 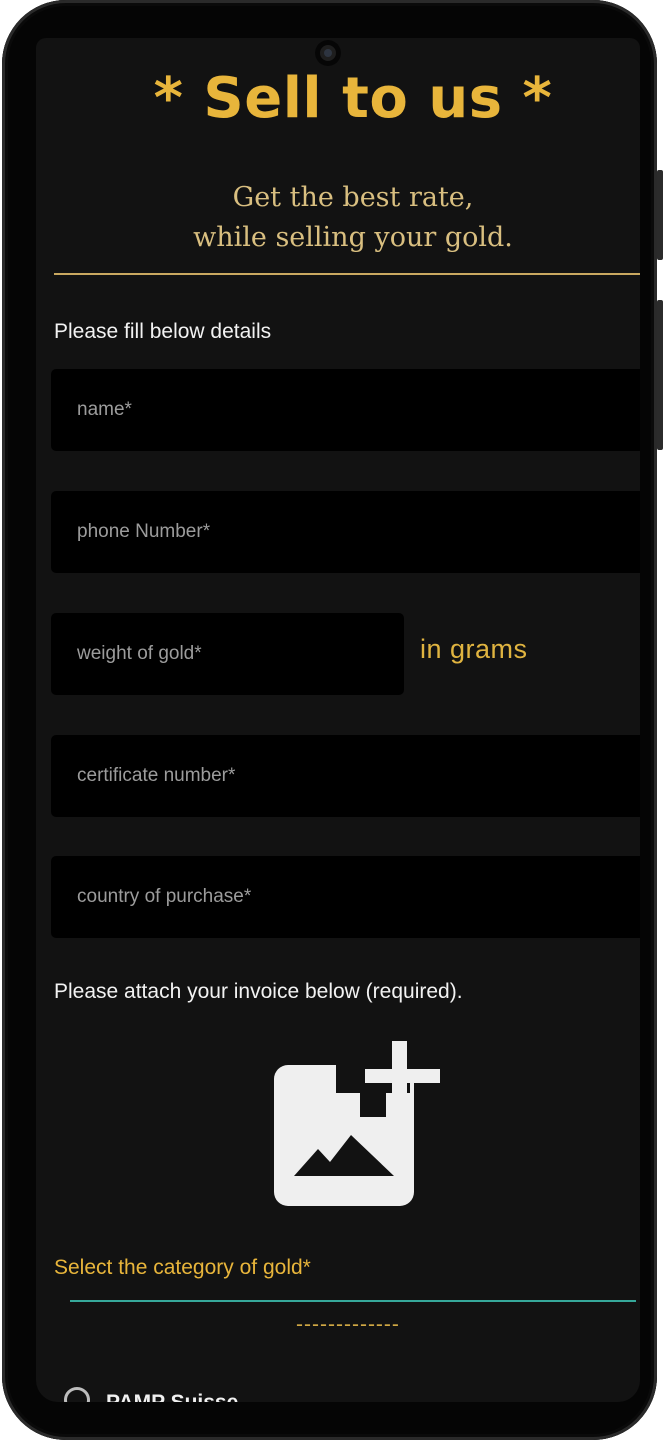 I want to click on header-divider, so click(x=347, y=274).